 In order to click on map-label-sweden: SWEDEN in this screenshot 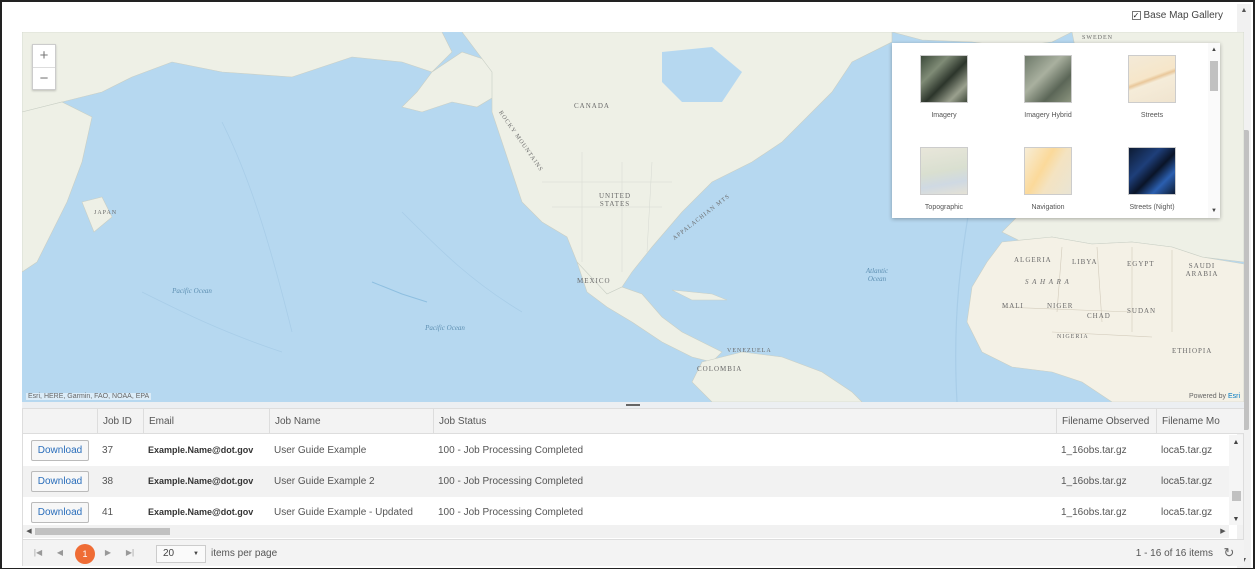, I will do `click(1097, 38)`.